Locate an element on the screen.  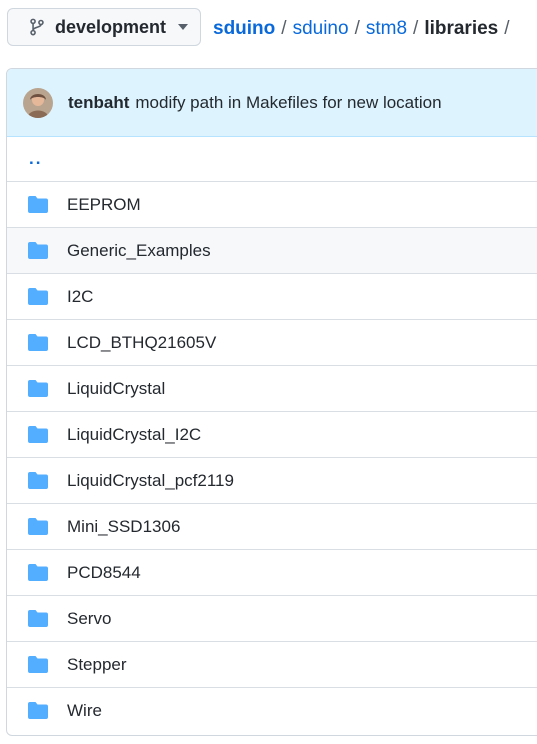
folder-name-link: LiquidCrystal is located at coordinates (116, 389).